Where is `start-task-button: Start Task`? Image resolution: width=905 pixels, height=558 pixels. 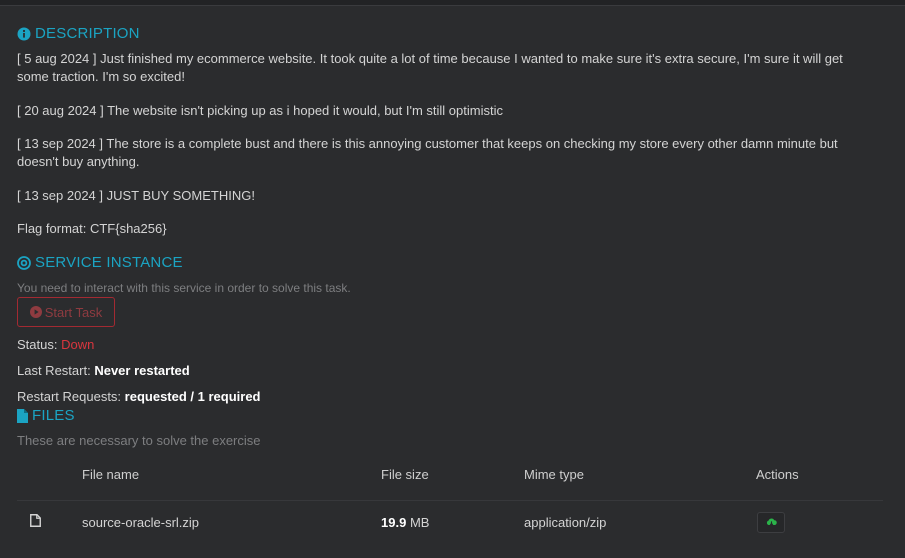 start-task-button: Start Task is located at coordinates (66, 312).